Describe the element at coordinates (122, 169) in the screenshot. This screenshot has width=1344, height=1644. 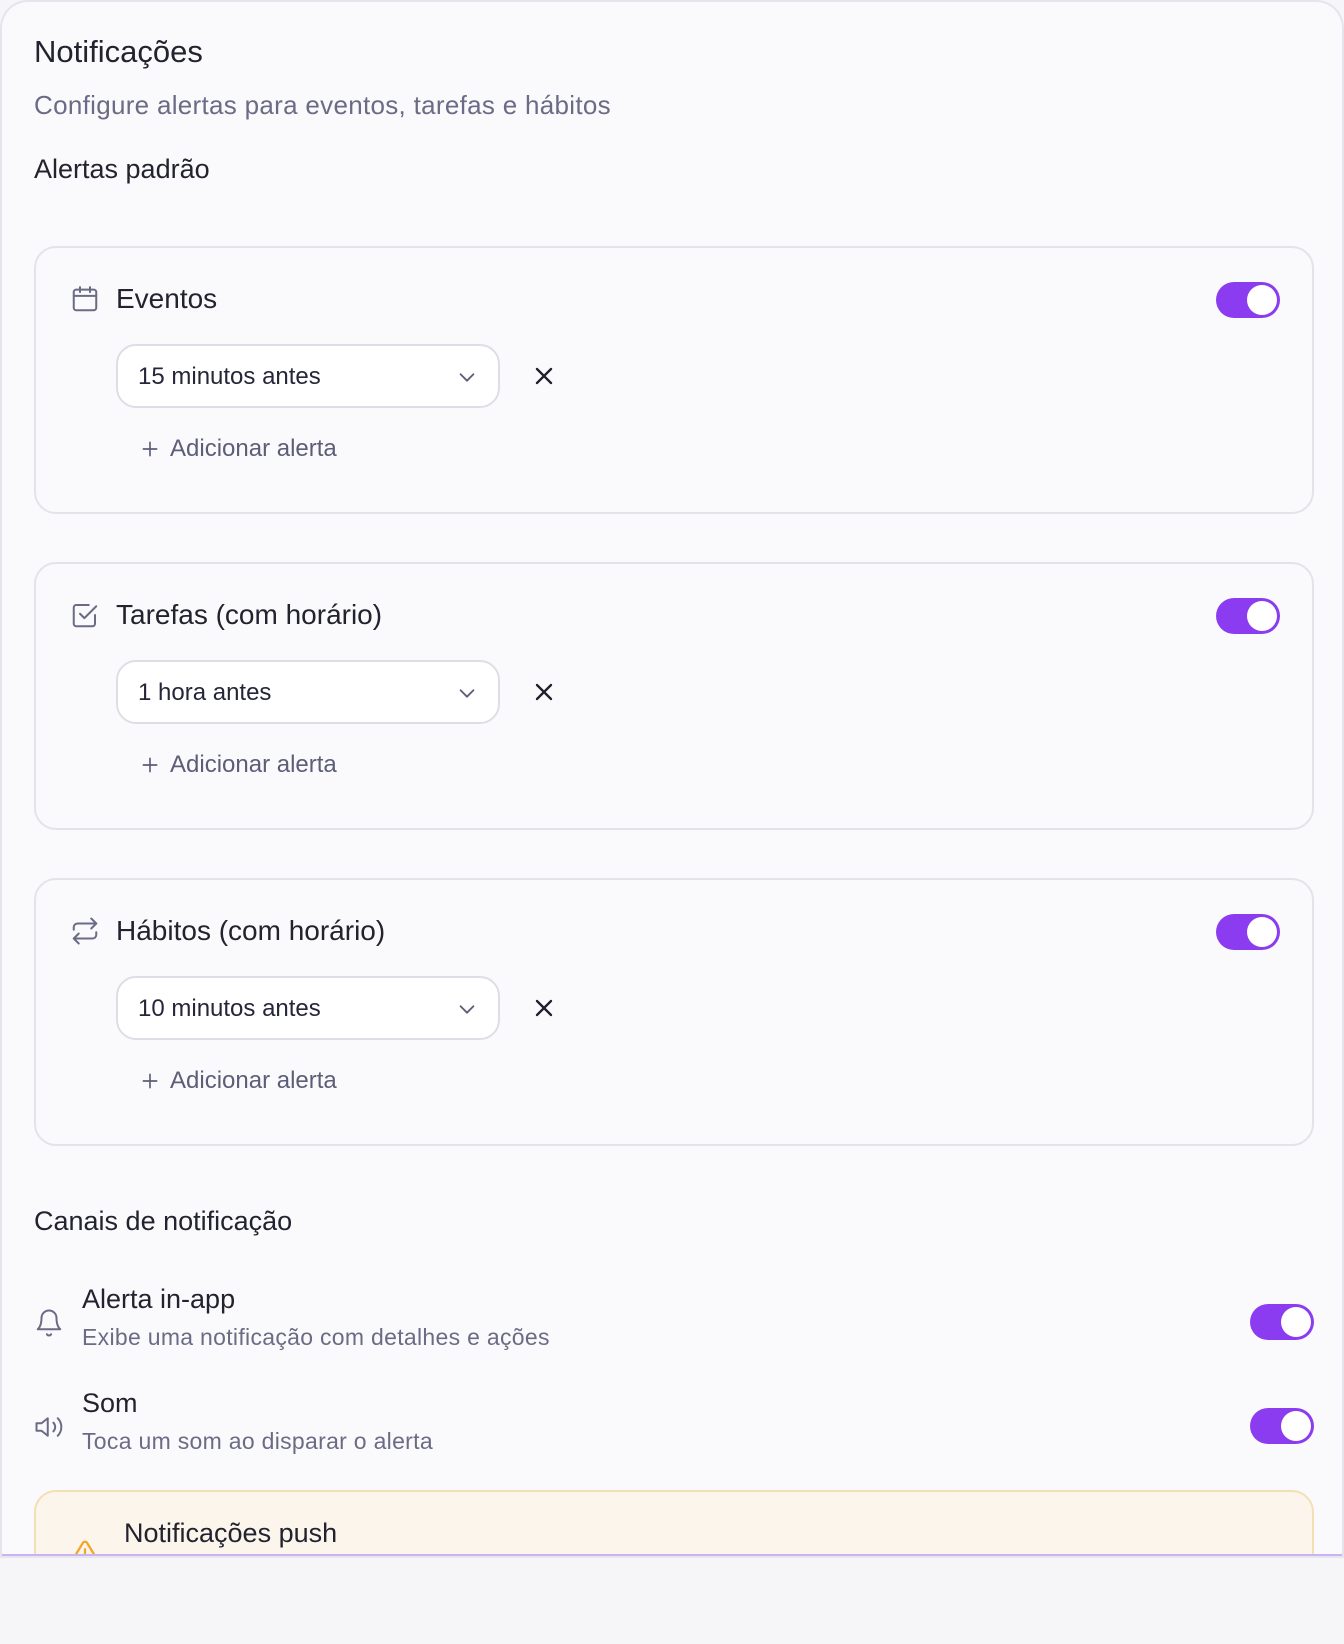
I see `section-title-default-alerts: Alertas padrão` at that location.